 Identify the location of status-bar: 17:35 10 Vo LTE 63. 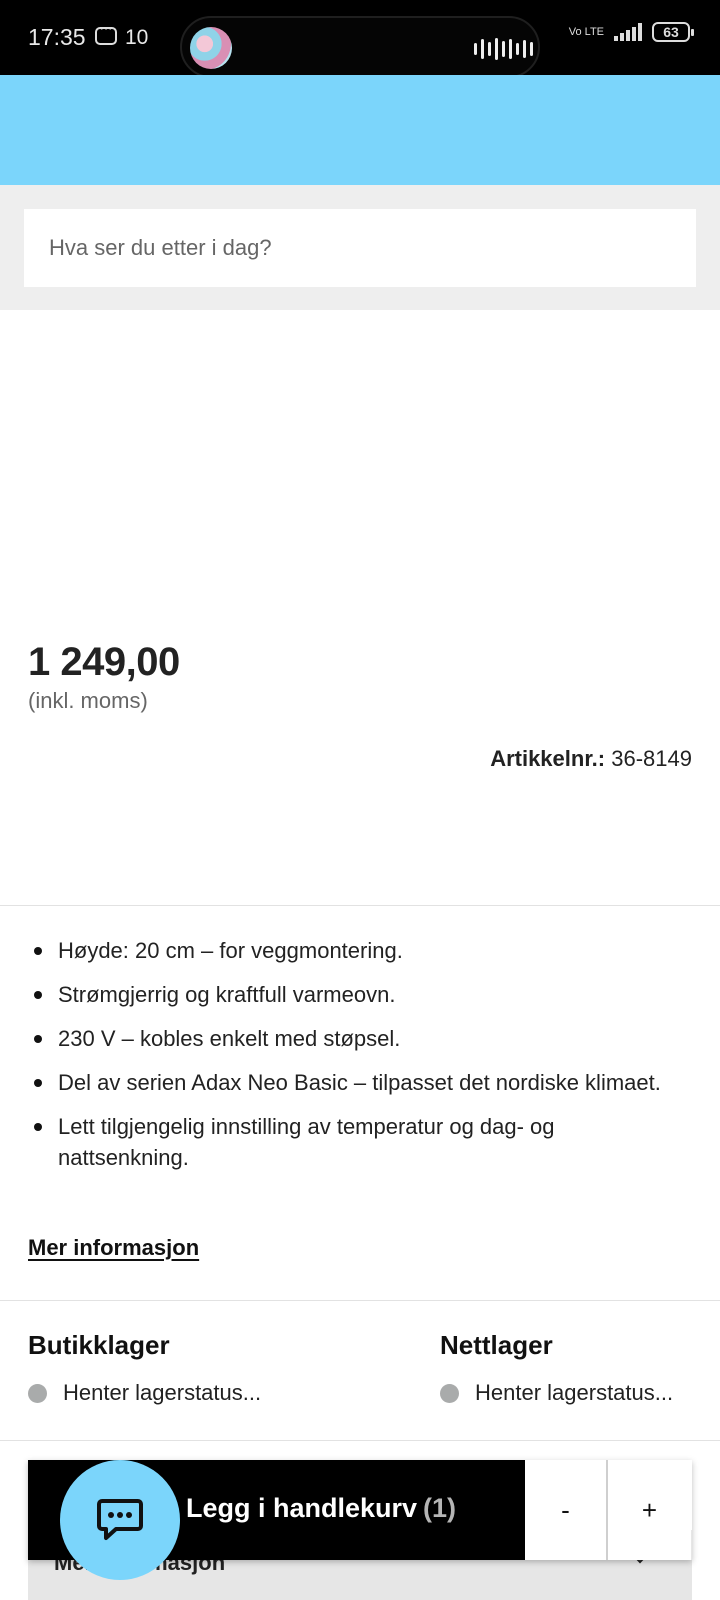
(360, 39).